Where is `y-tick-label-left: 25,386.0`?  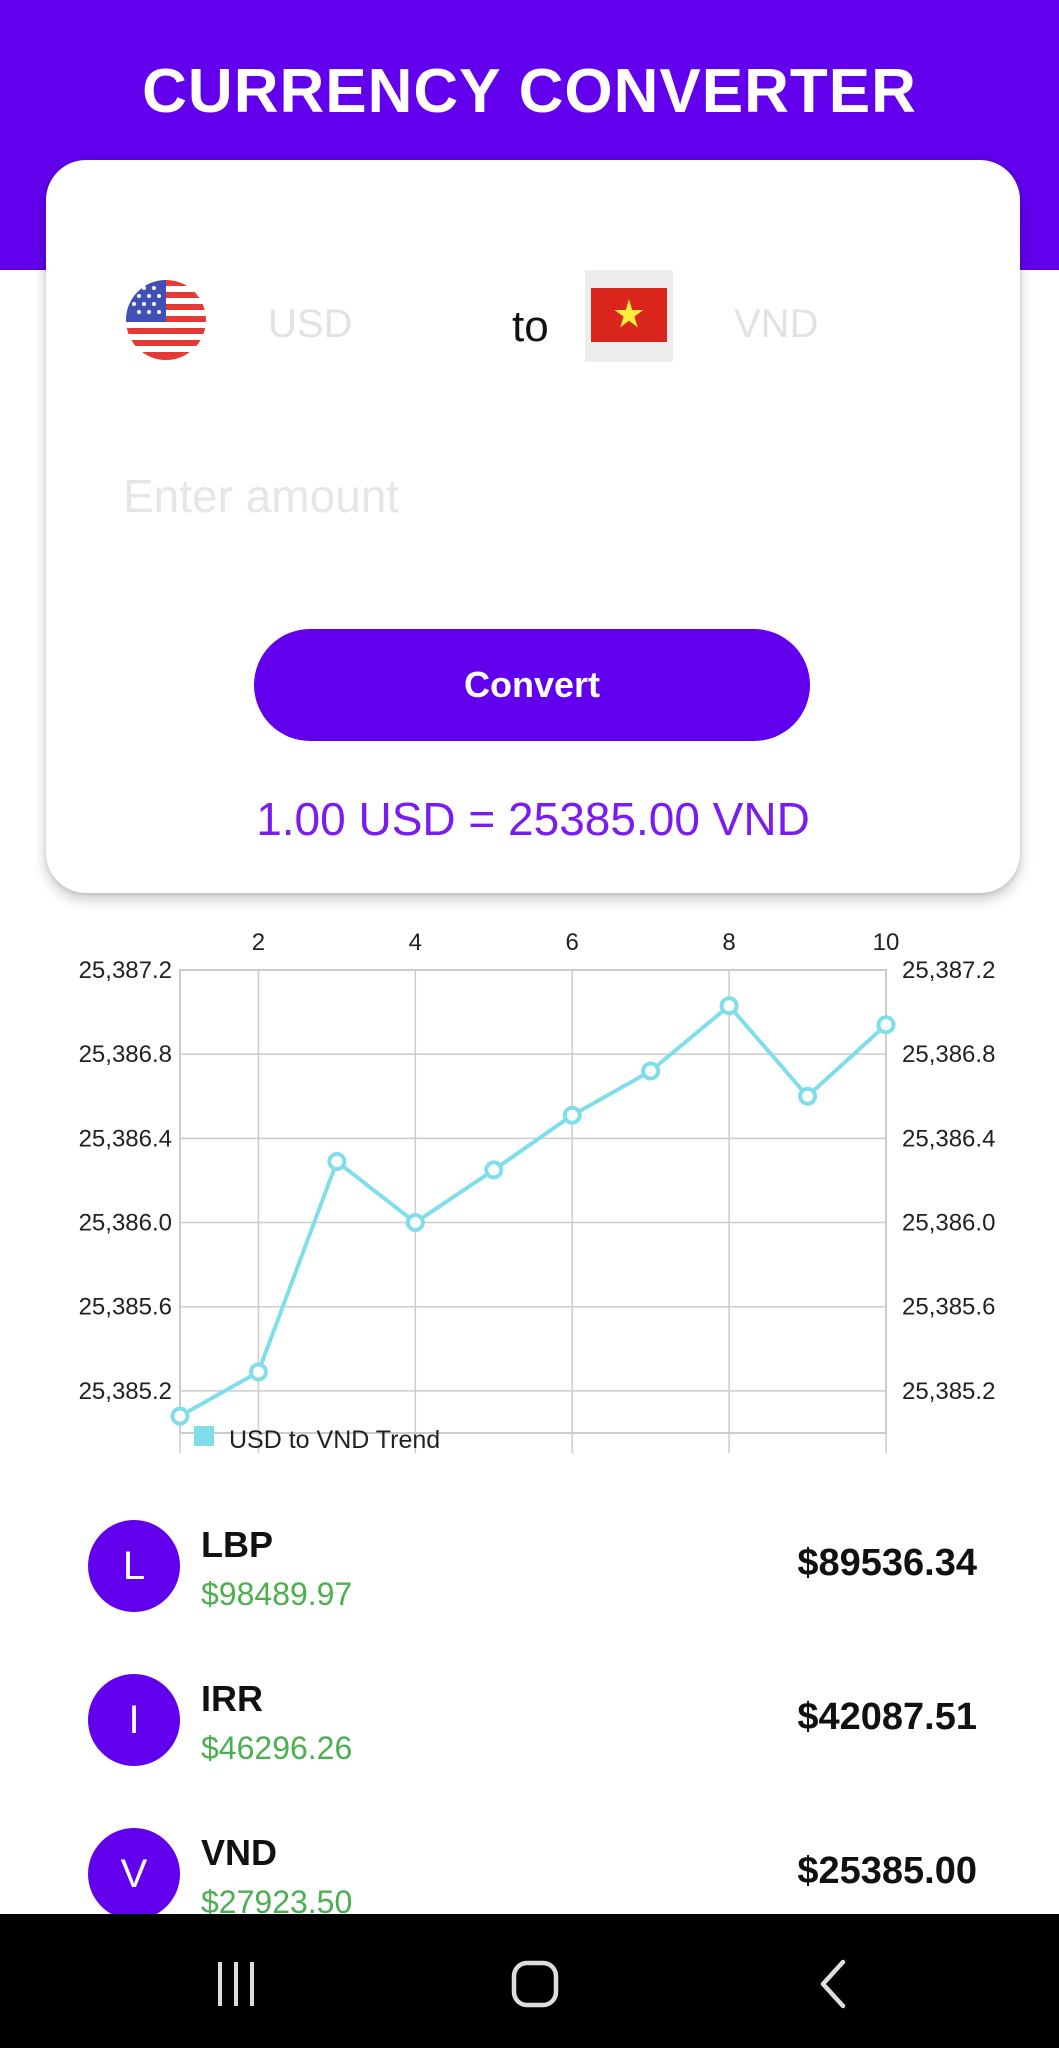 y-tick-label-left: 25,386.0 is located at coordinates (125, 1223).